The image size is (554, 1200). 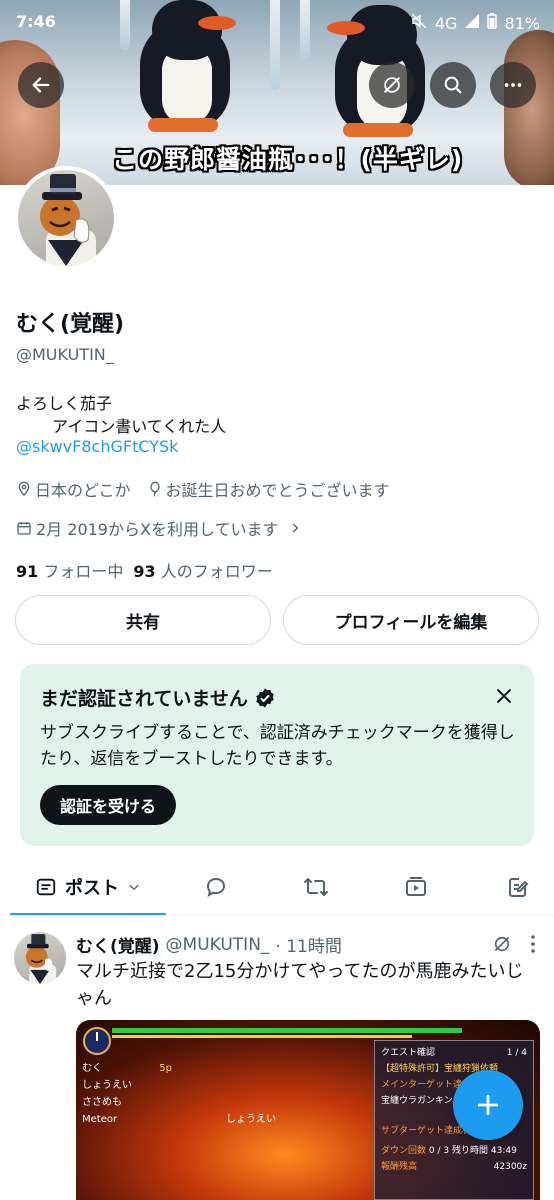 I want to click on network-label: 4G, so click(x=446, y=23).